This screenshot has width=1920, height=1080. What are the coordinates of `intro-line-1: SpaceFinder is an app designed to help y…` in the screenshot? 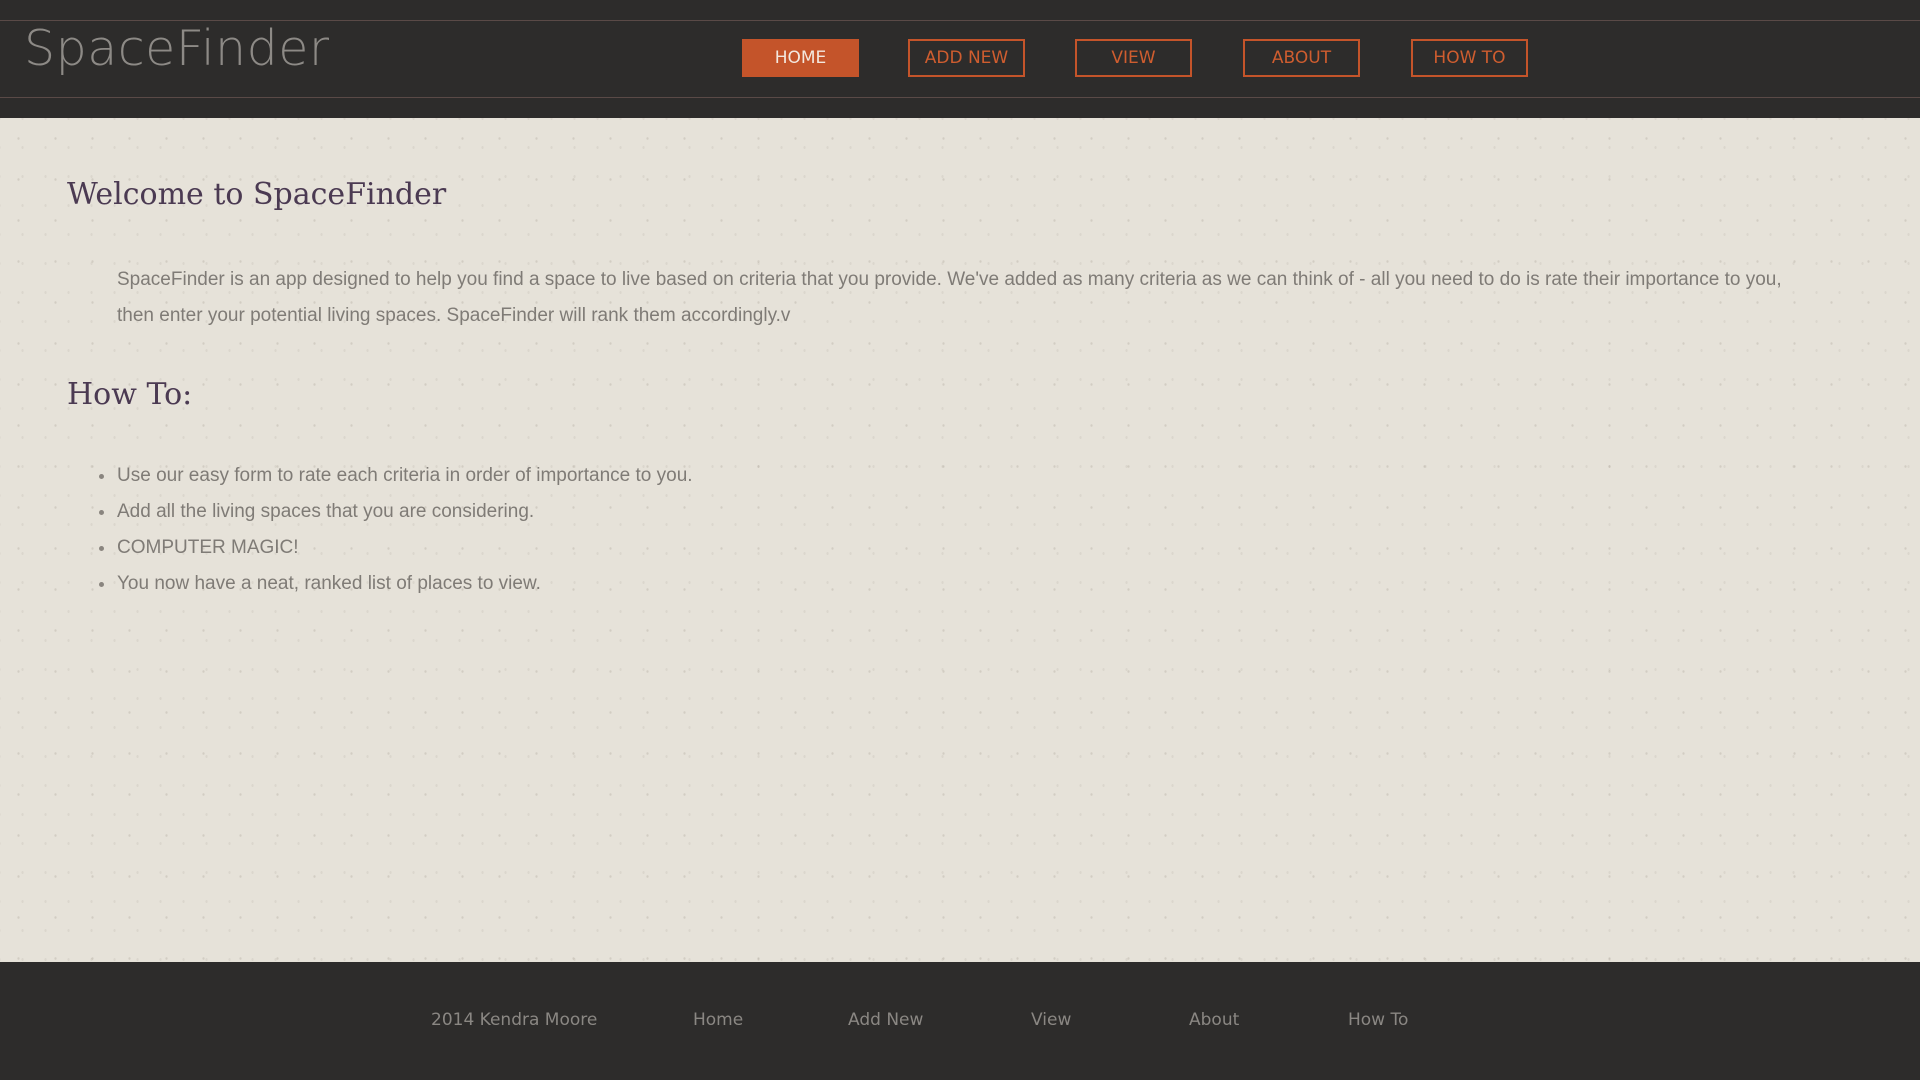 It's located at (949, 279).